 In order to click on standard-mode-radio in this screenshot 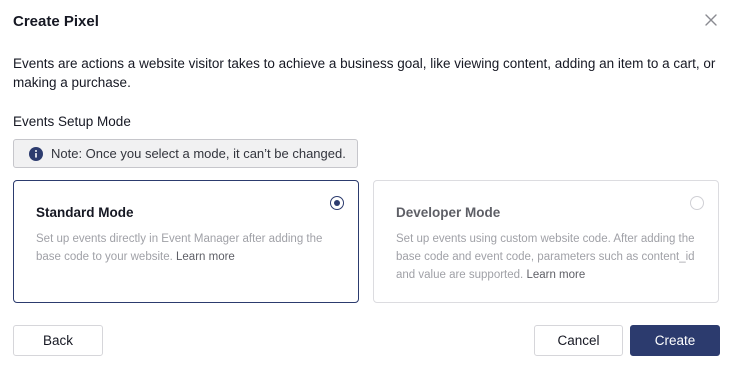, I will do `click(337, 203)`.